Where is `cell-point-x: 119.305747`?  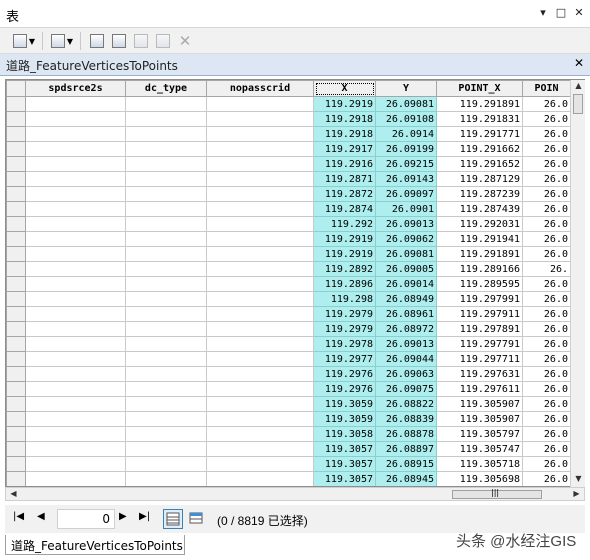
cell-point-x: 119.305747 is located at coordinates (479, 449).